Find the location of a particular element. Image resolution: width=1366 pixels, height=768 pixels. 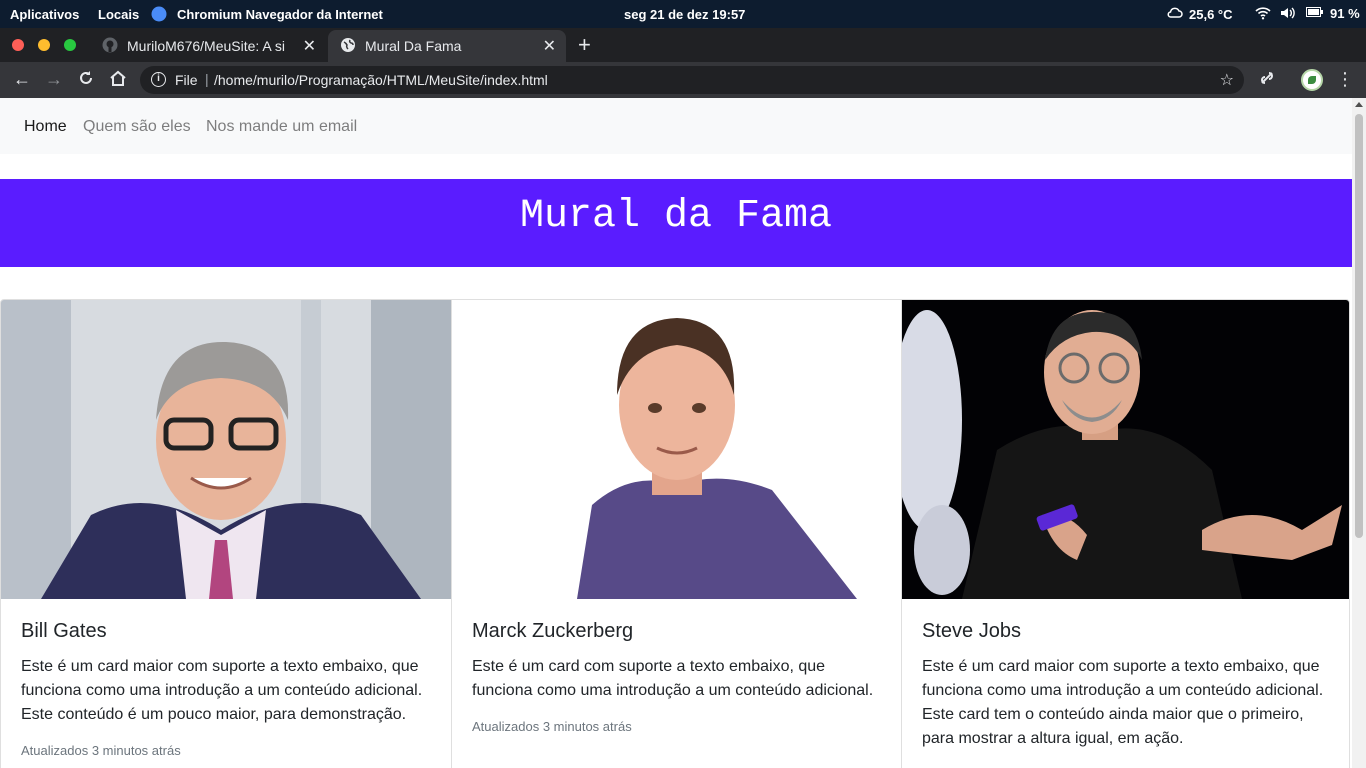

window-minimize-button is located at coordinates (44, 45).